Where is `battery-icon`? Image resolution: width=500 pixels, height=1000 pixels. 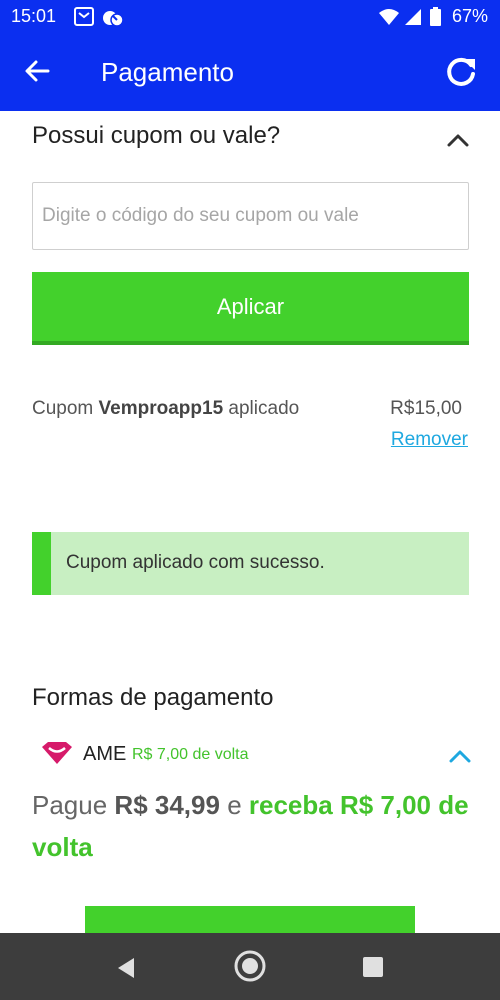
battery-icon is located at coordinates (435, 19).